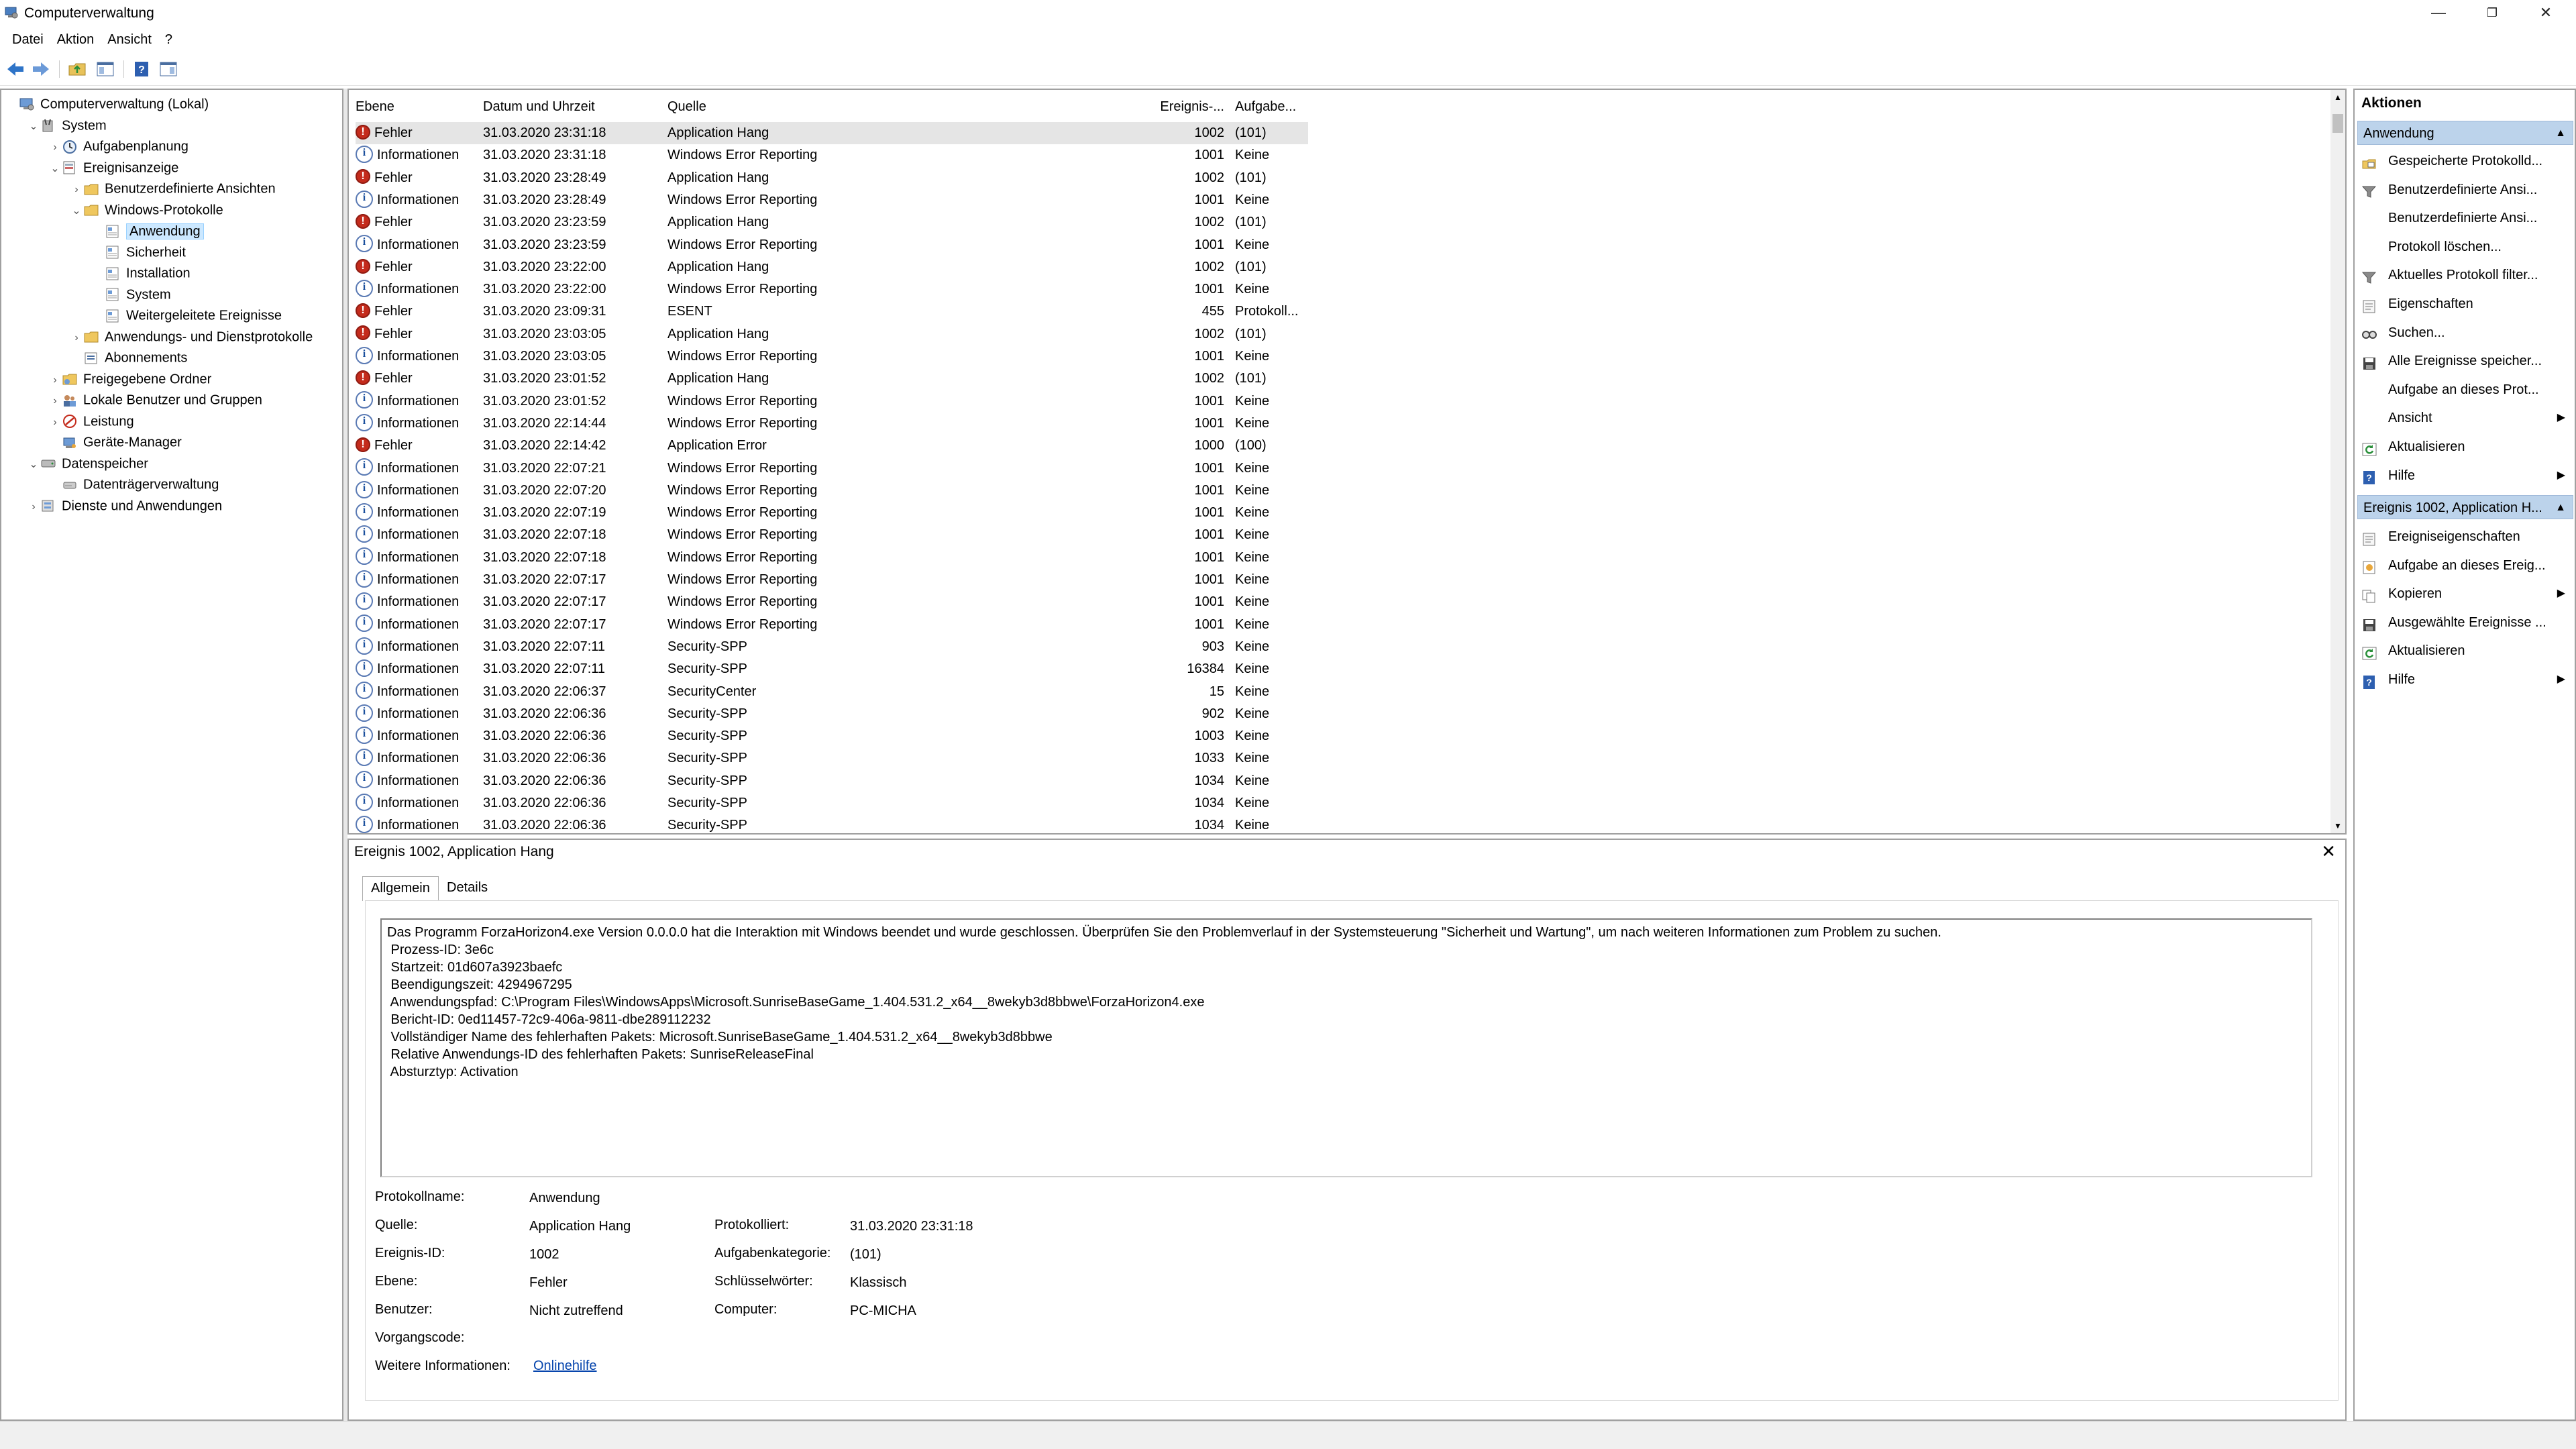 Image resolution: width=2576 pixels, height=1449 pixels. What do you see at coordinates (77, 69) in the screenshot?
I see `up-folder-button` at bounding box center [77, 69].